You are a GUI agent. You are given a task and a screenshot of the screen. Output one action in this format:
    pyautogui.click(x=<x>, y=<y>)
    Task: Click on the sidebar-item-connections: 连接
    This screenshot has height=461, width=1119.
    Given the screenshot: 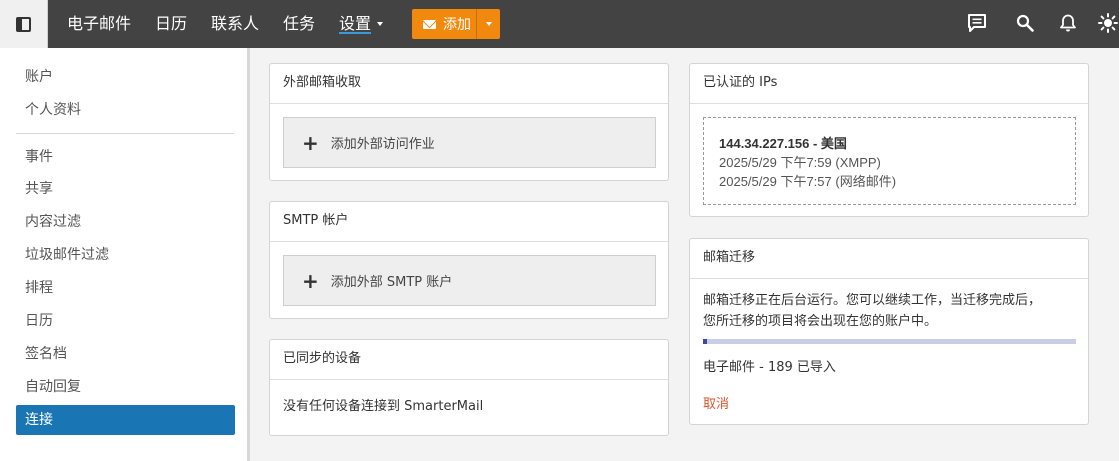 What is the action you would take?
    pyautogui.click(x=125, y=420)
    